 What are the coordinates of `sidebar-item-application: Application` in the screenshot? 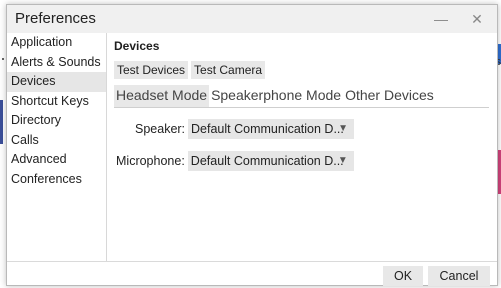 It's located at (56, 43).